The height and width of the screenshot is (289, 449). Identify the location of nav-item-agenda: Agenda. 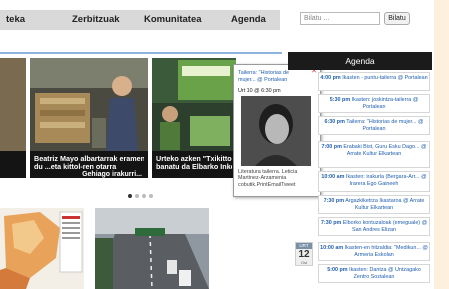
(248, 19).